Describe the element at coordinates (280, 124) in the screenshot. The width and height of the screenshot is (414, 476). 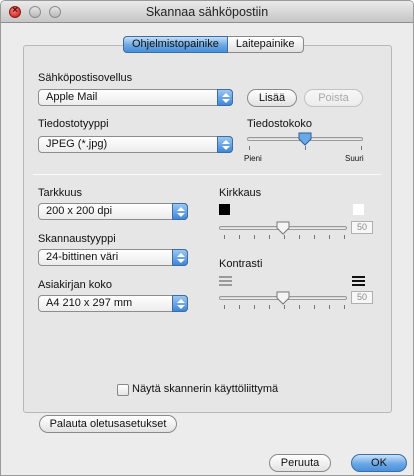
I see `file-size-label: Tiedostokoko` at that location.